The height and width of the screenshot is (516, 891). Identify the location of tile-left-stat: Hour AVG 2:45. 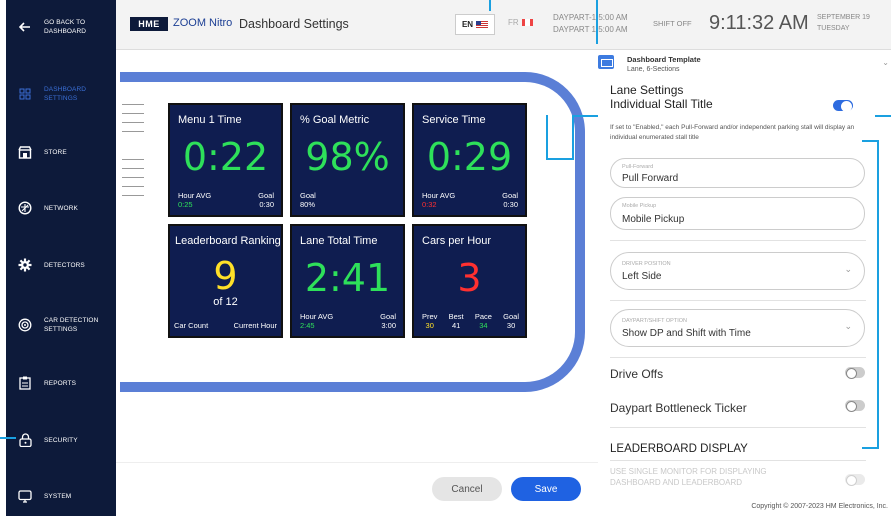
(316, 321).